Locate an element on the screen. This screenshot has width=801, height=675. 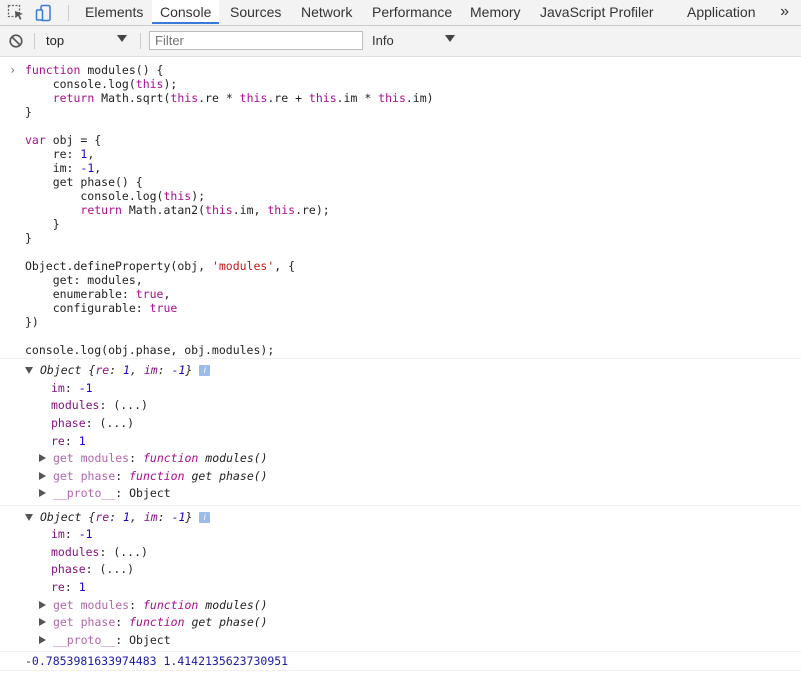
device-toolbar-icon is located at coordinates (44, 13).